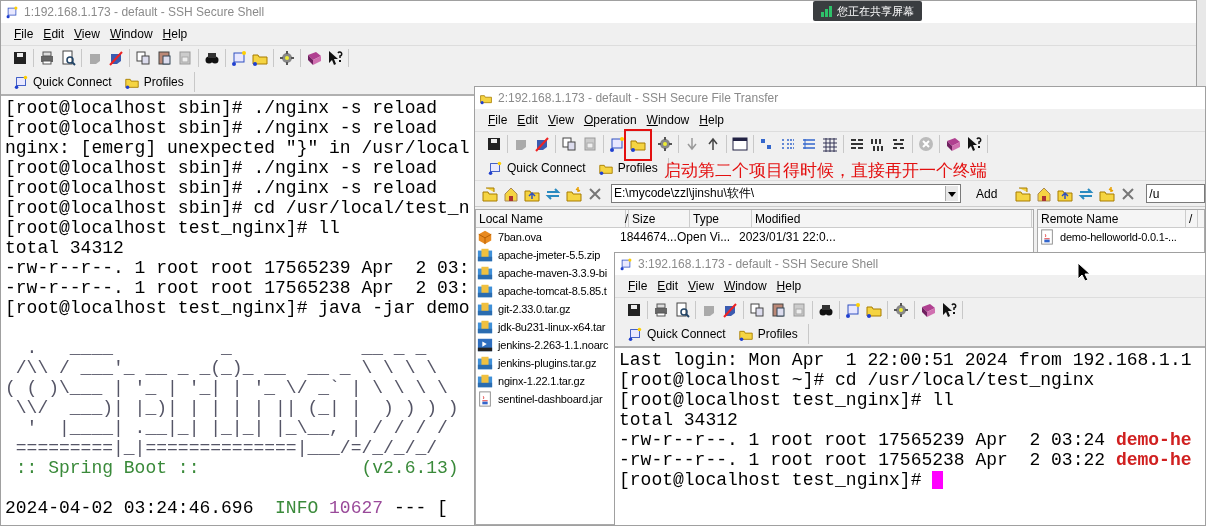 Image resolution: width=1206 pixels, height=526 pixels. I want to click on signal-icon, so click(826, 11).